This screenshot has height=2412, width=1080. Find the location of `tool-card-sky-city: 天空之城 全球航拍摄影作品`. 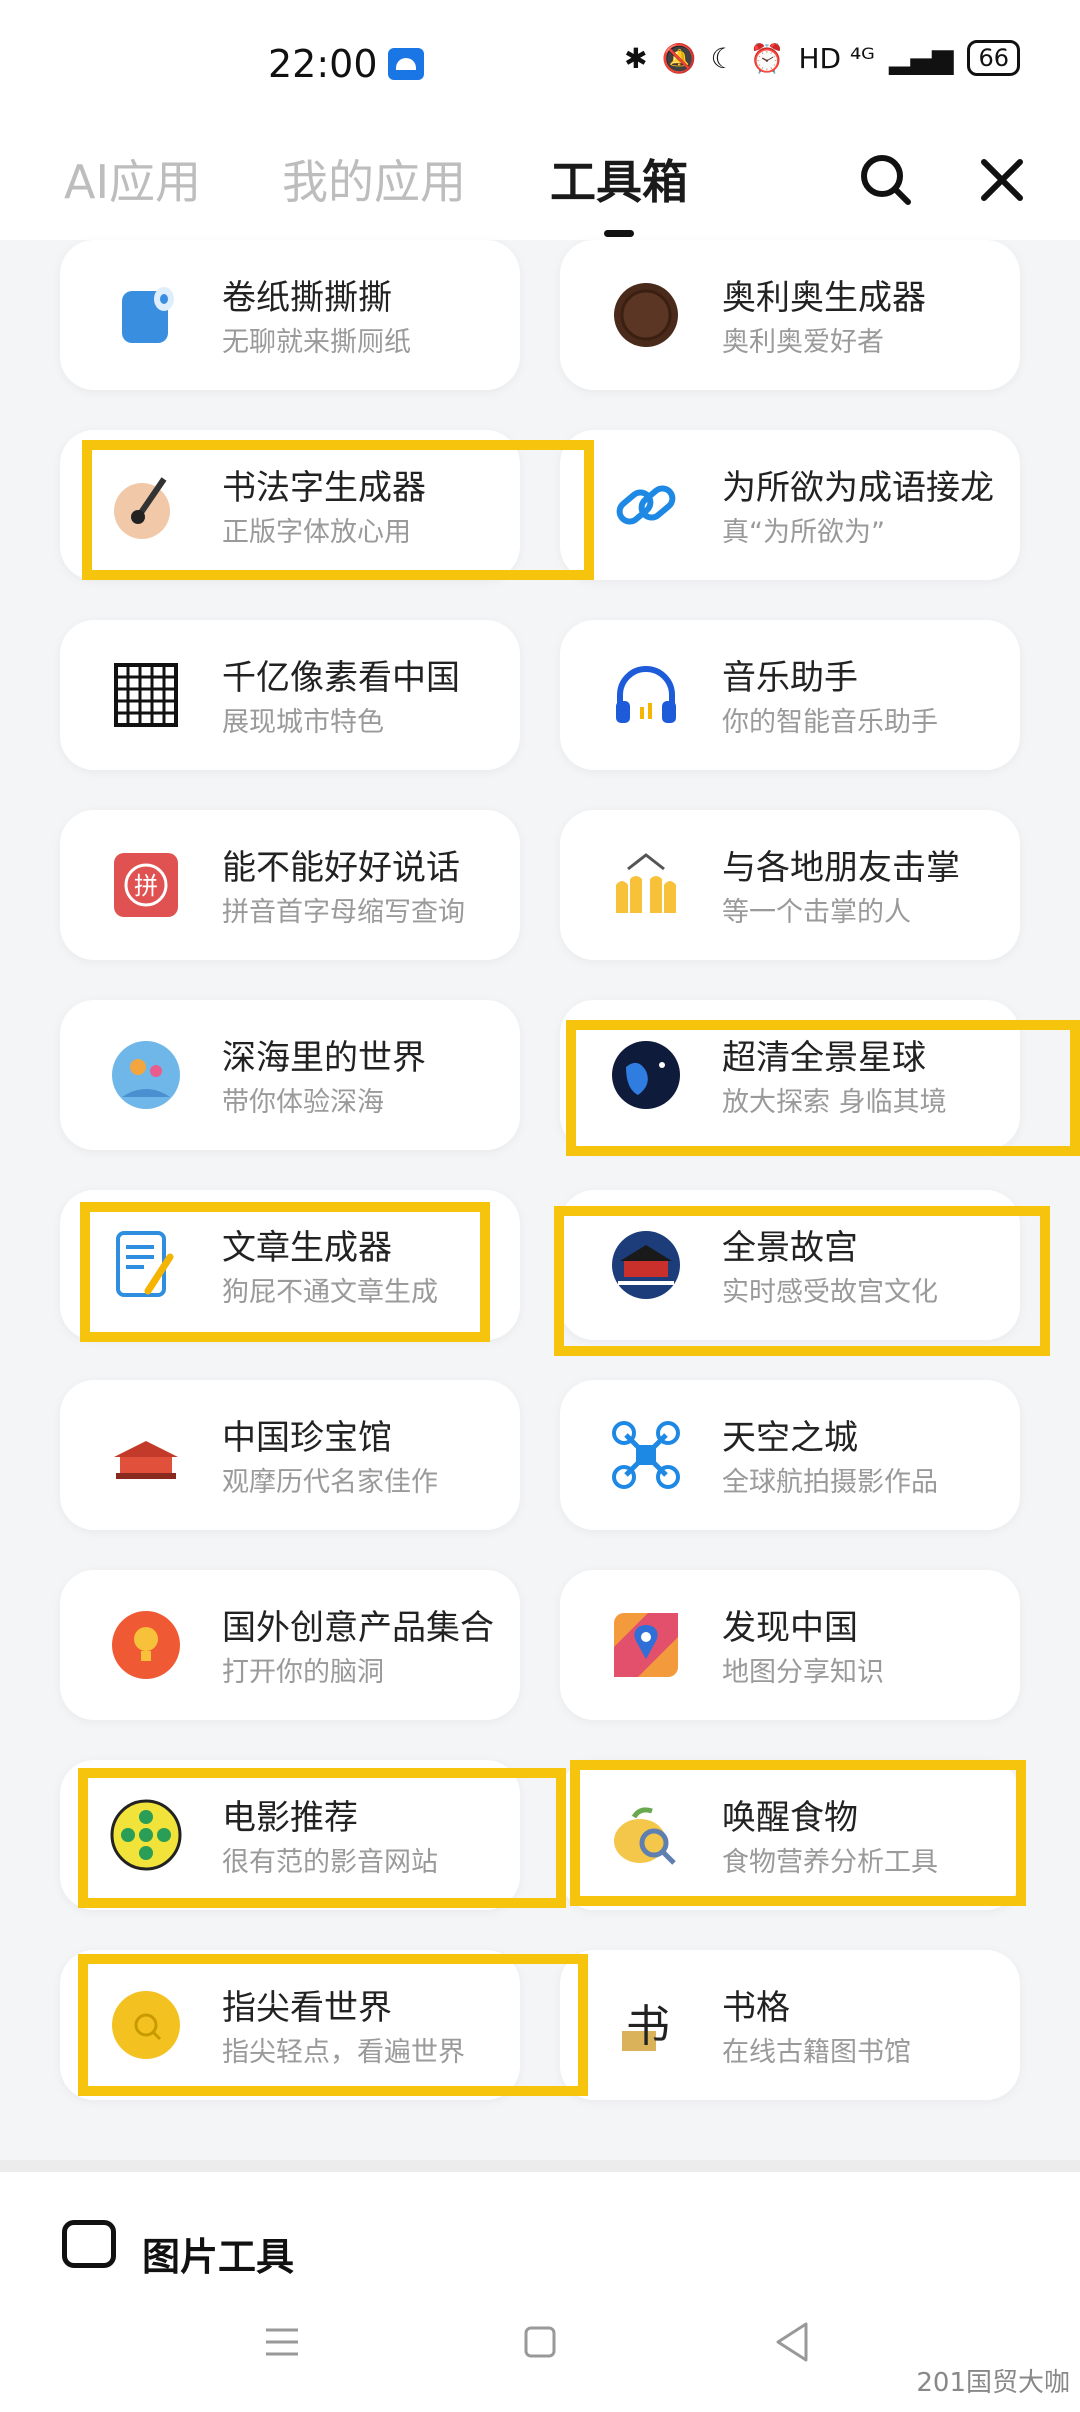

tool-card-sky-city: 天空之城 全球航拍摄影作品 is located at coordinates (790, 1455).